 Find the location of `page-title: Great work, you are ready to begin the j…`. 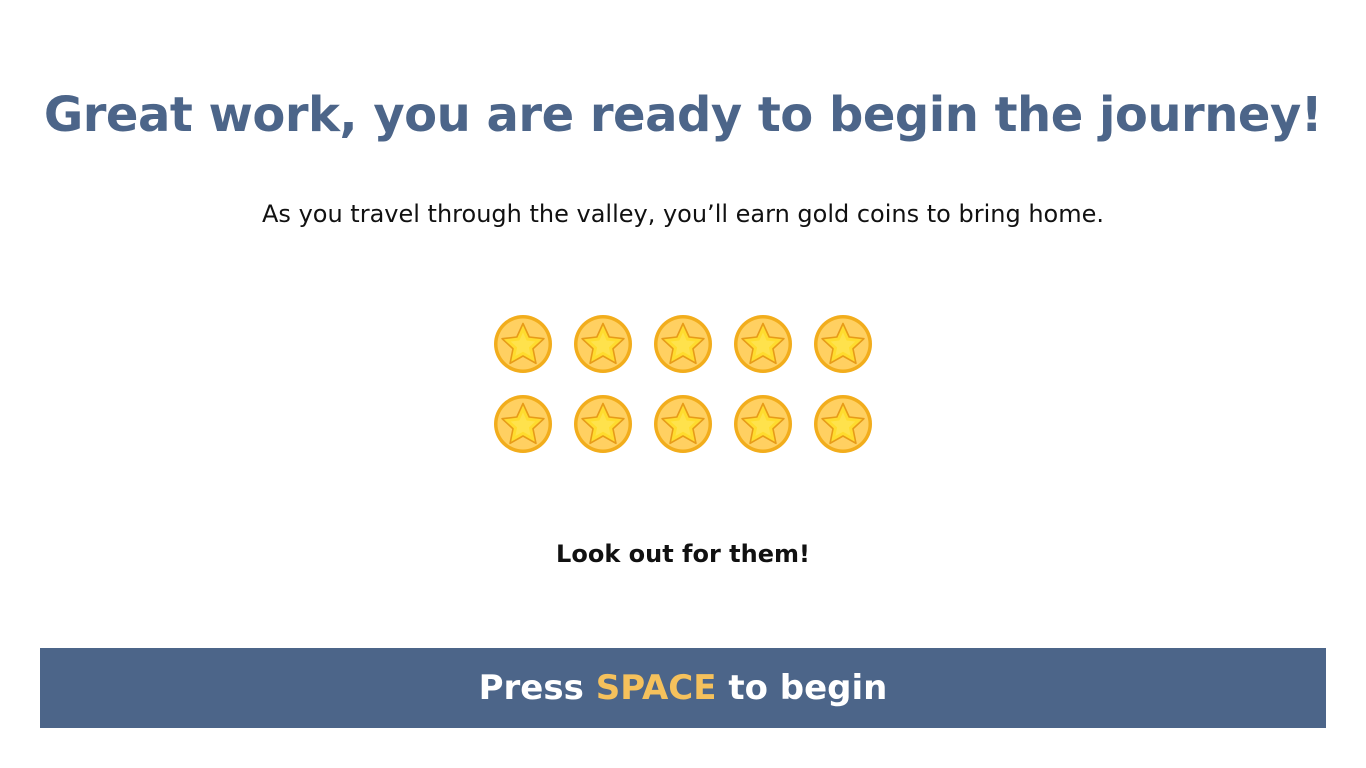

page-title: Great work, you are ready to begin the j… is located at coordinates (683, 115).